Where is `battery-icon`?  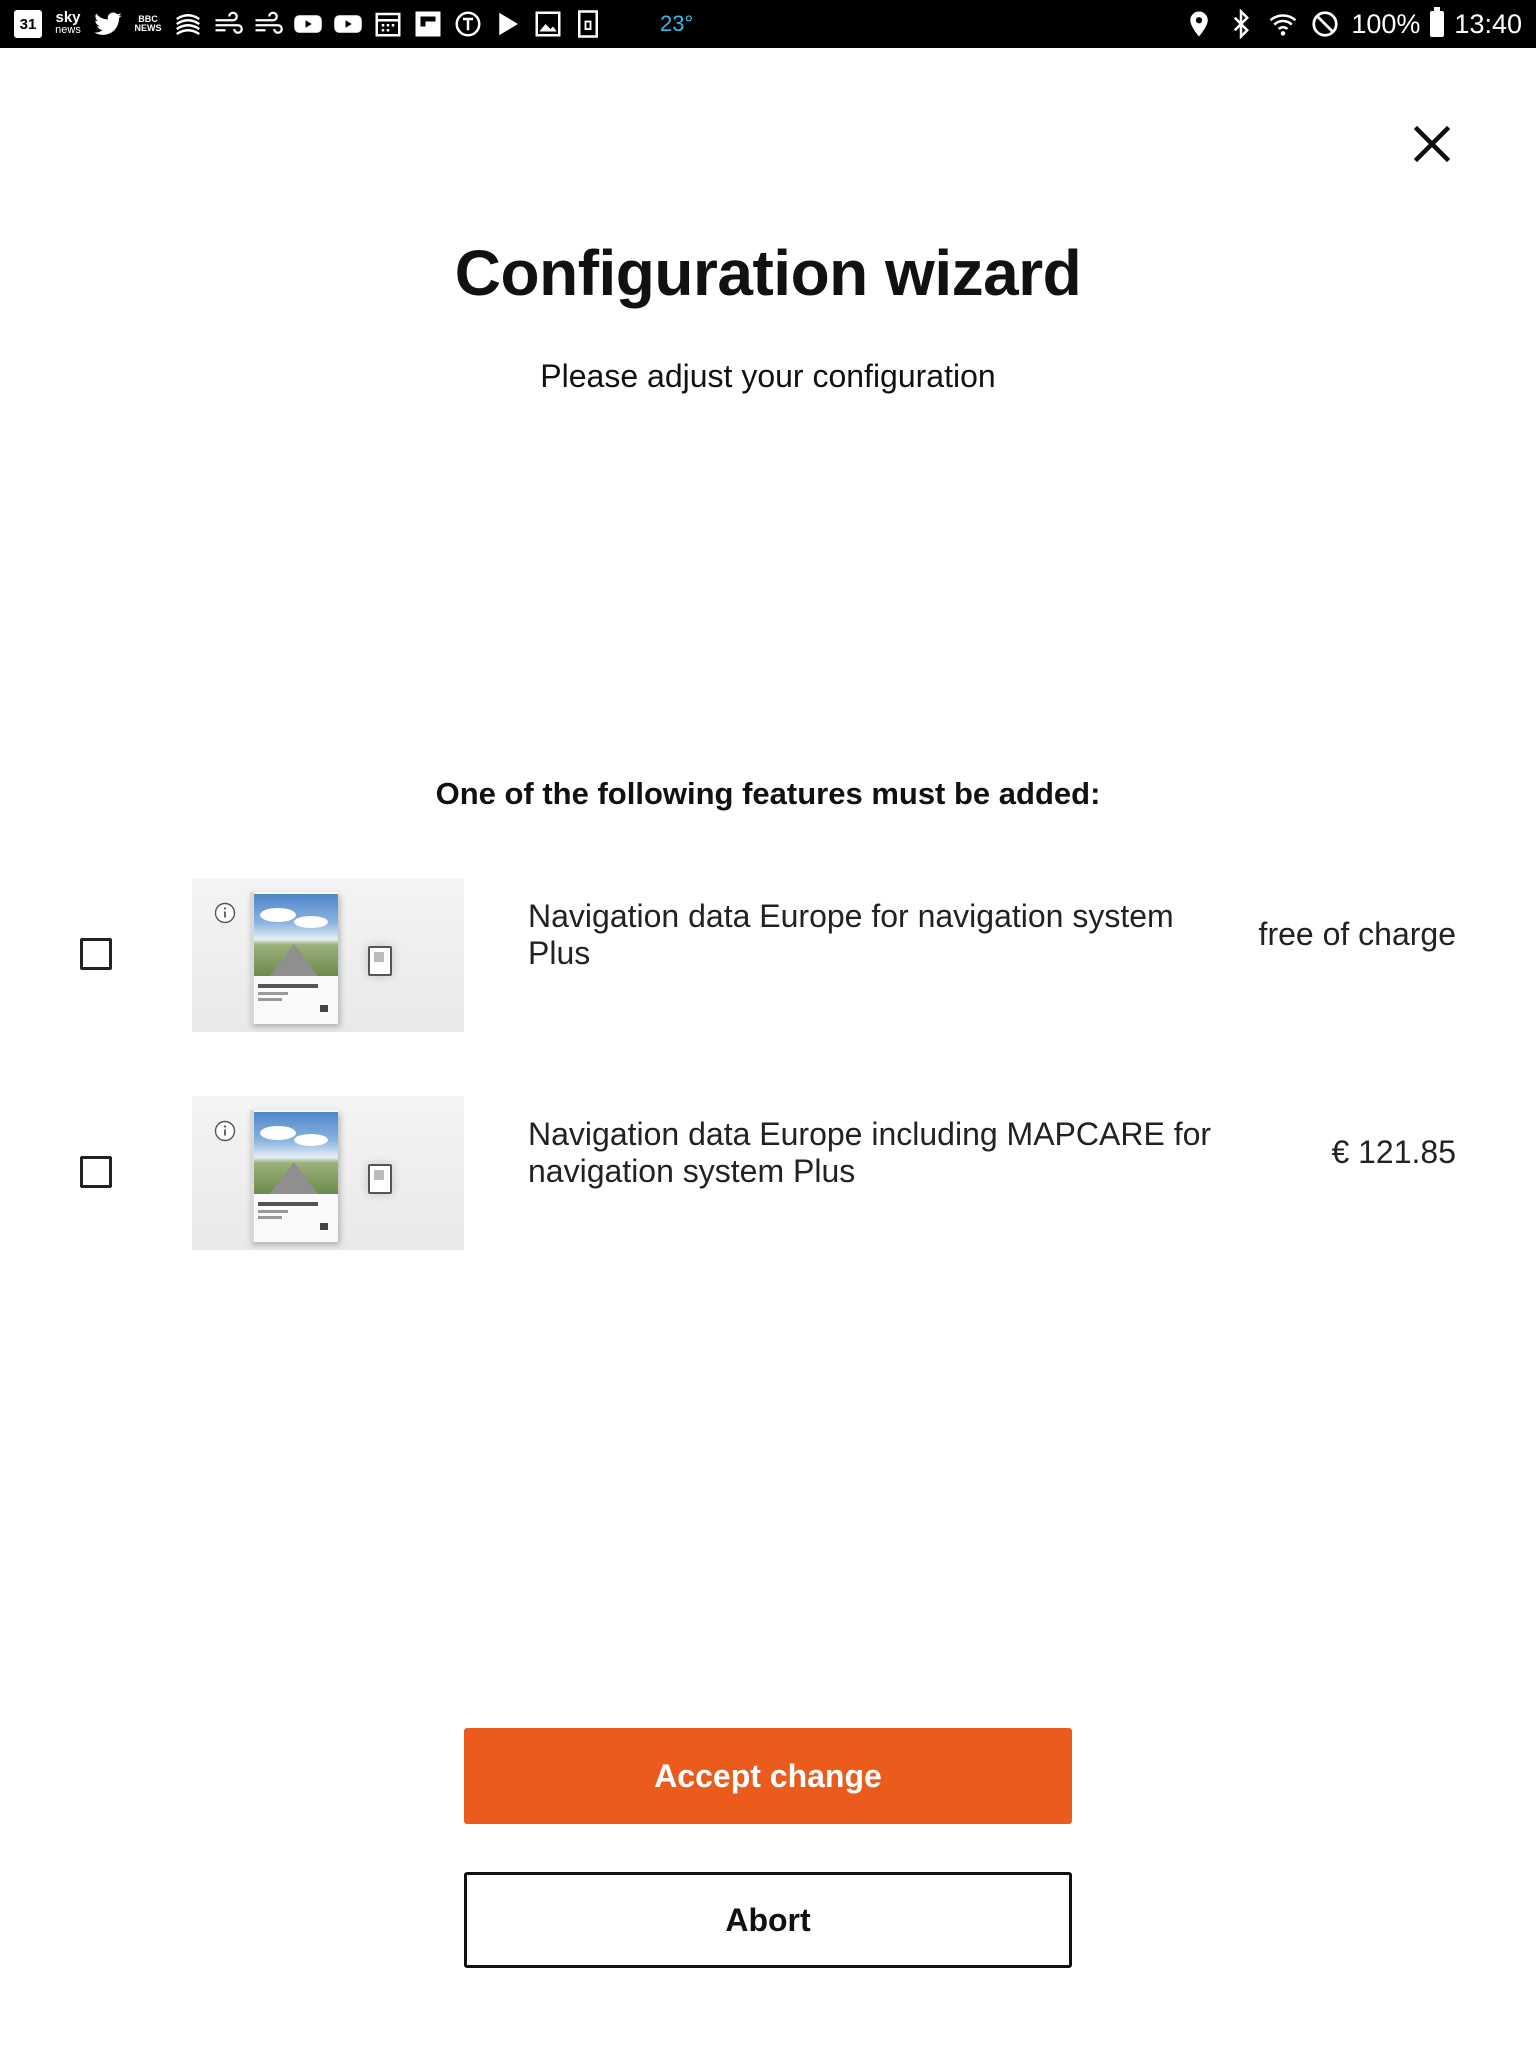
battery-icon is located at coordinates (1437, 22).